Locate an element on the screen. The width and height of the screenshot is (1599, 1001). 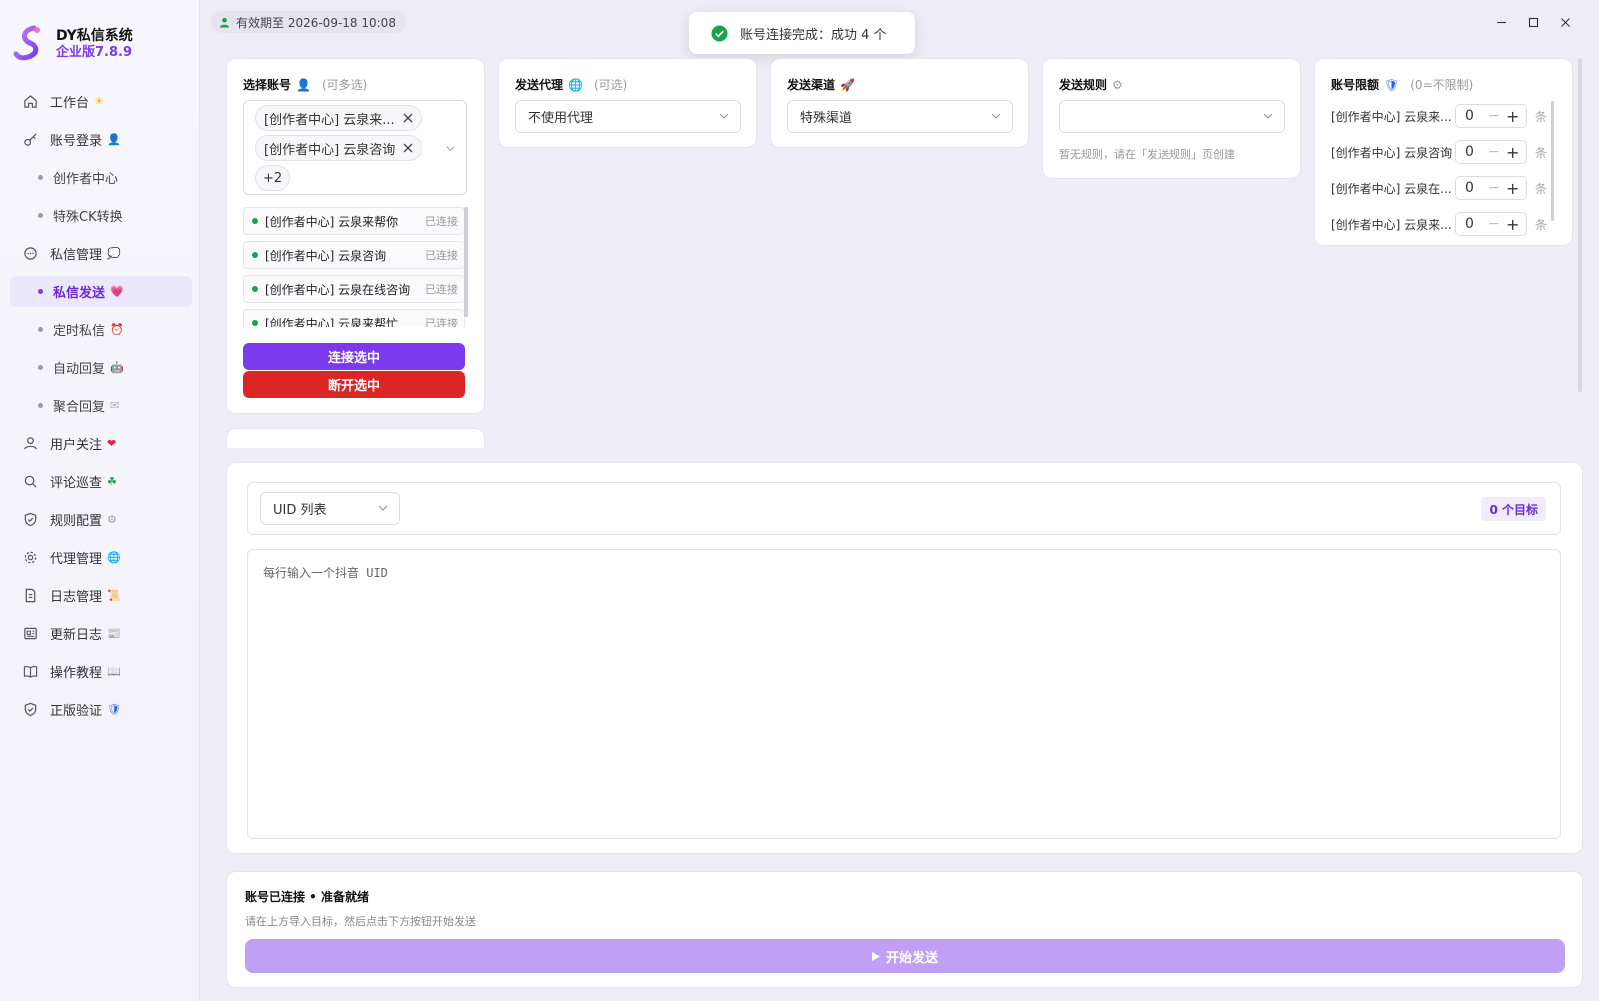
more-count: +2 is located at coordinates (273, 178).